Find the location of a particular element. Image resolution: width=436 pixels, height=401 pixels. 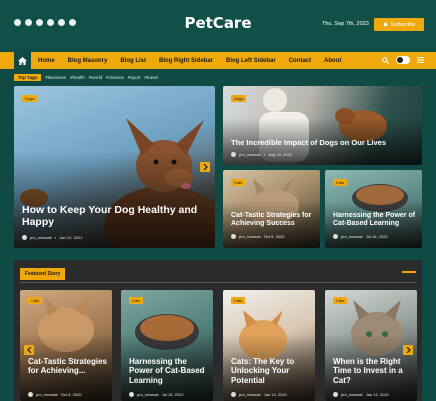

featured-2-meta: pro_newsair Jul 16, 2022 is located at coordinates (156, 394).